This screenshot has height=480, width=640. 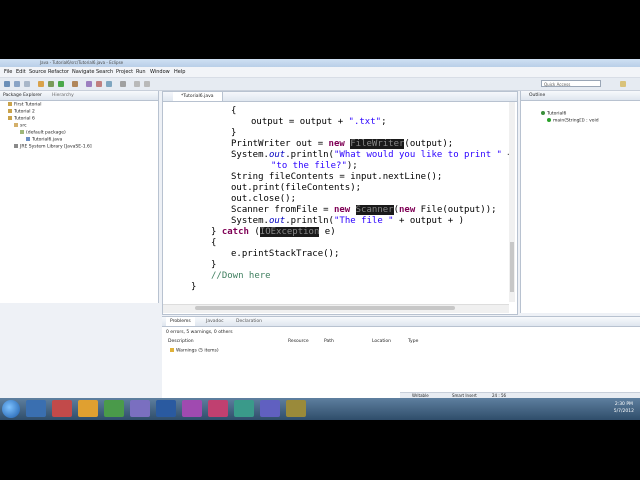 I want to click on tree-item-label: Tutorial 6, so click(x=24, y=119).